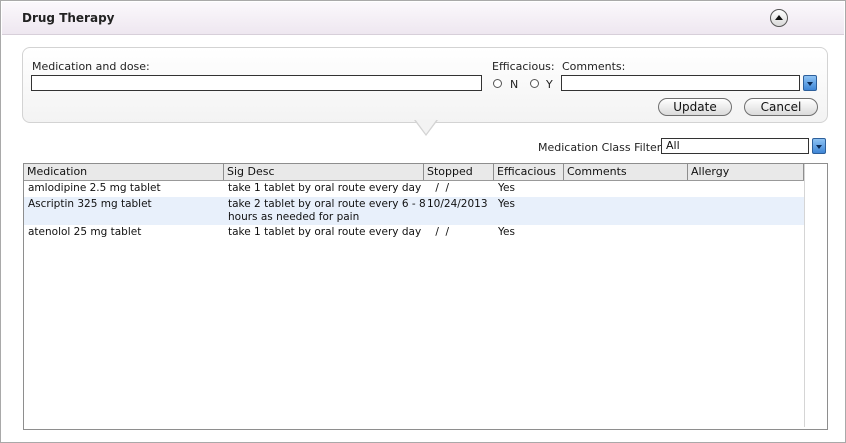 This screenshot has height=443, width=846. I want to click on medication-class-filter-label: Medication Class Filter:, so click(601, 147).